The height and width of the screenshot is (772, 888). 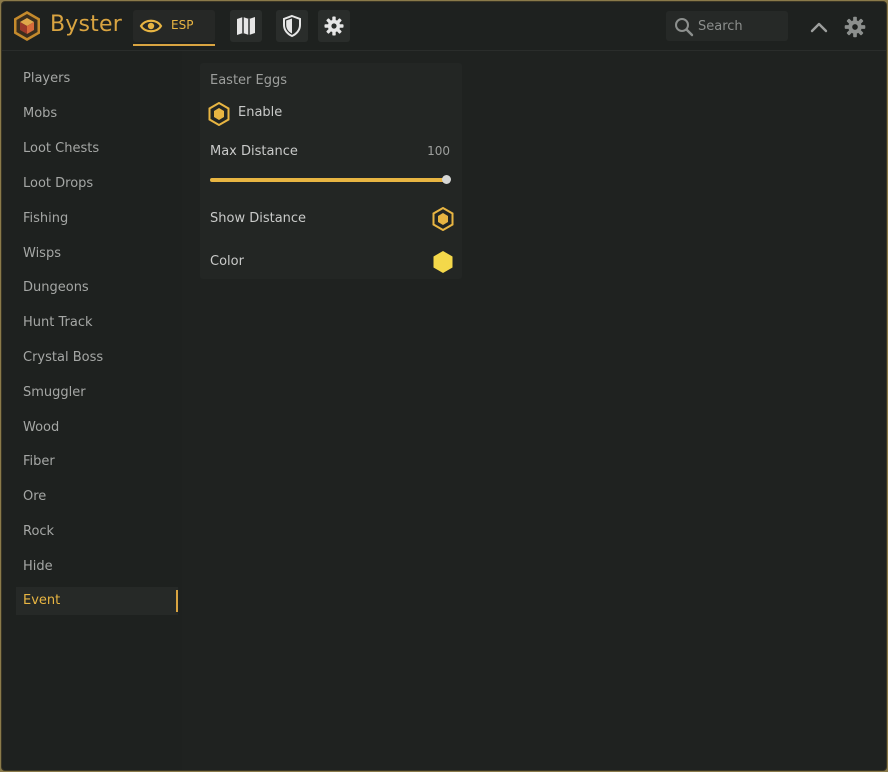 What do you see at coordinates (42, 600) in the screenshot?
I see `sidebar-item-label: Event` at bounding box center [42, 600].